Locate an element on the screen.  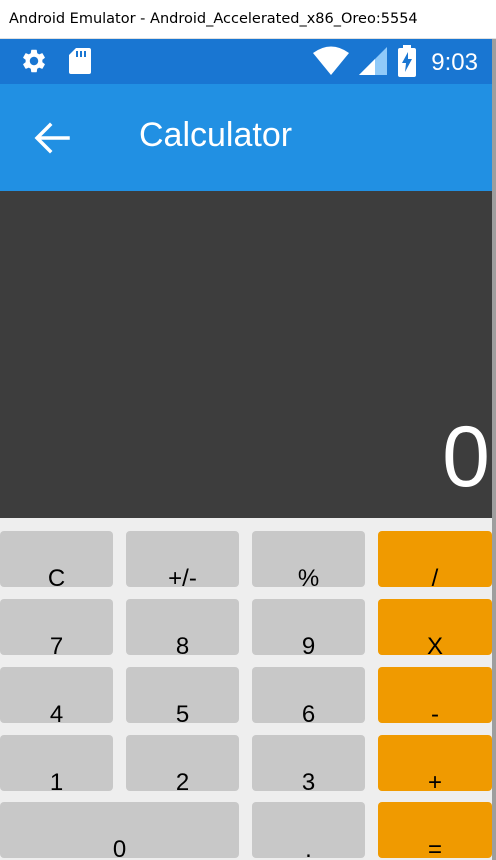
digit-7-button: 7 is located at coordinates (56, 627).